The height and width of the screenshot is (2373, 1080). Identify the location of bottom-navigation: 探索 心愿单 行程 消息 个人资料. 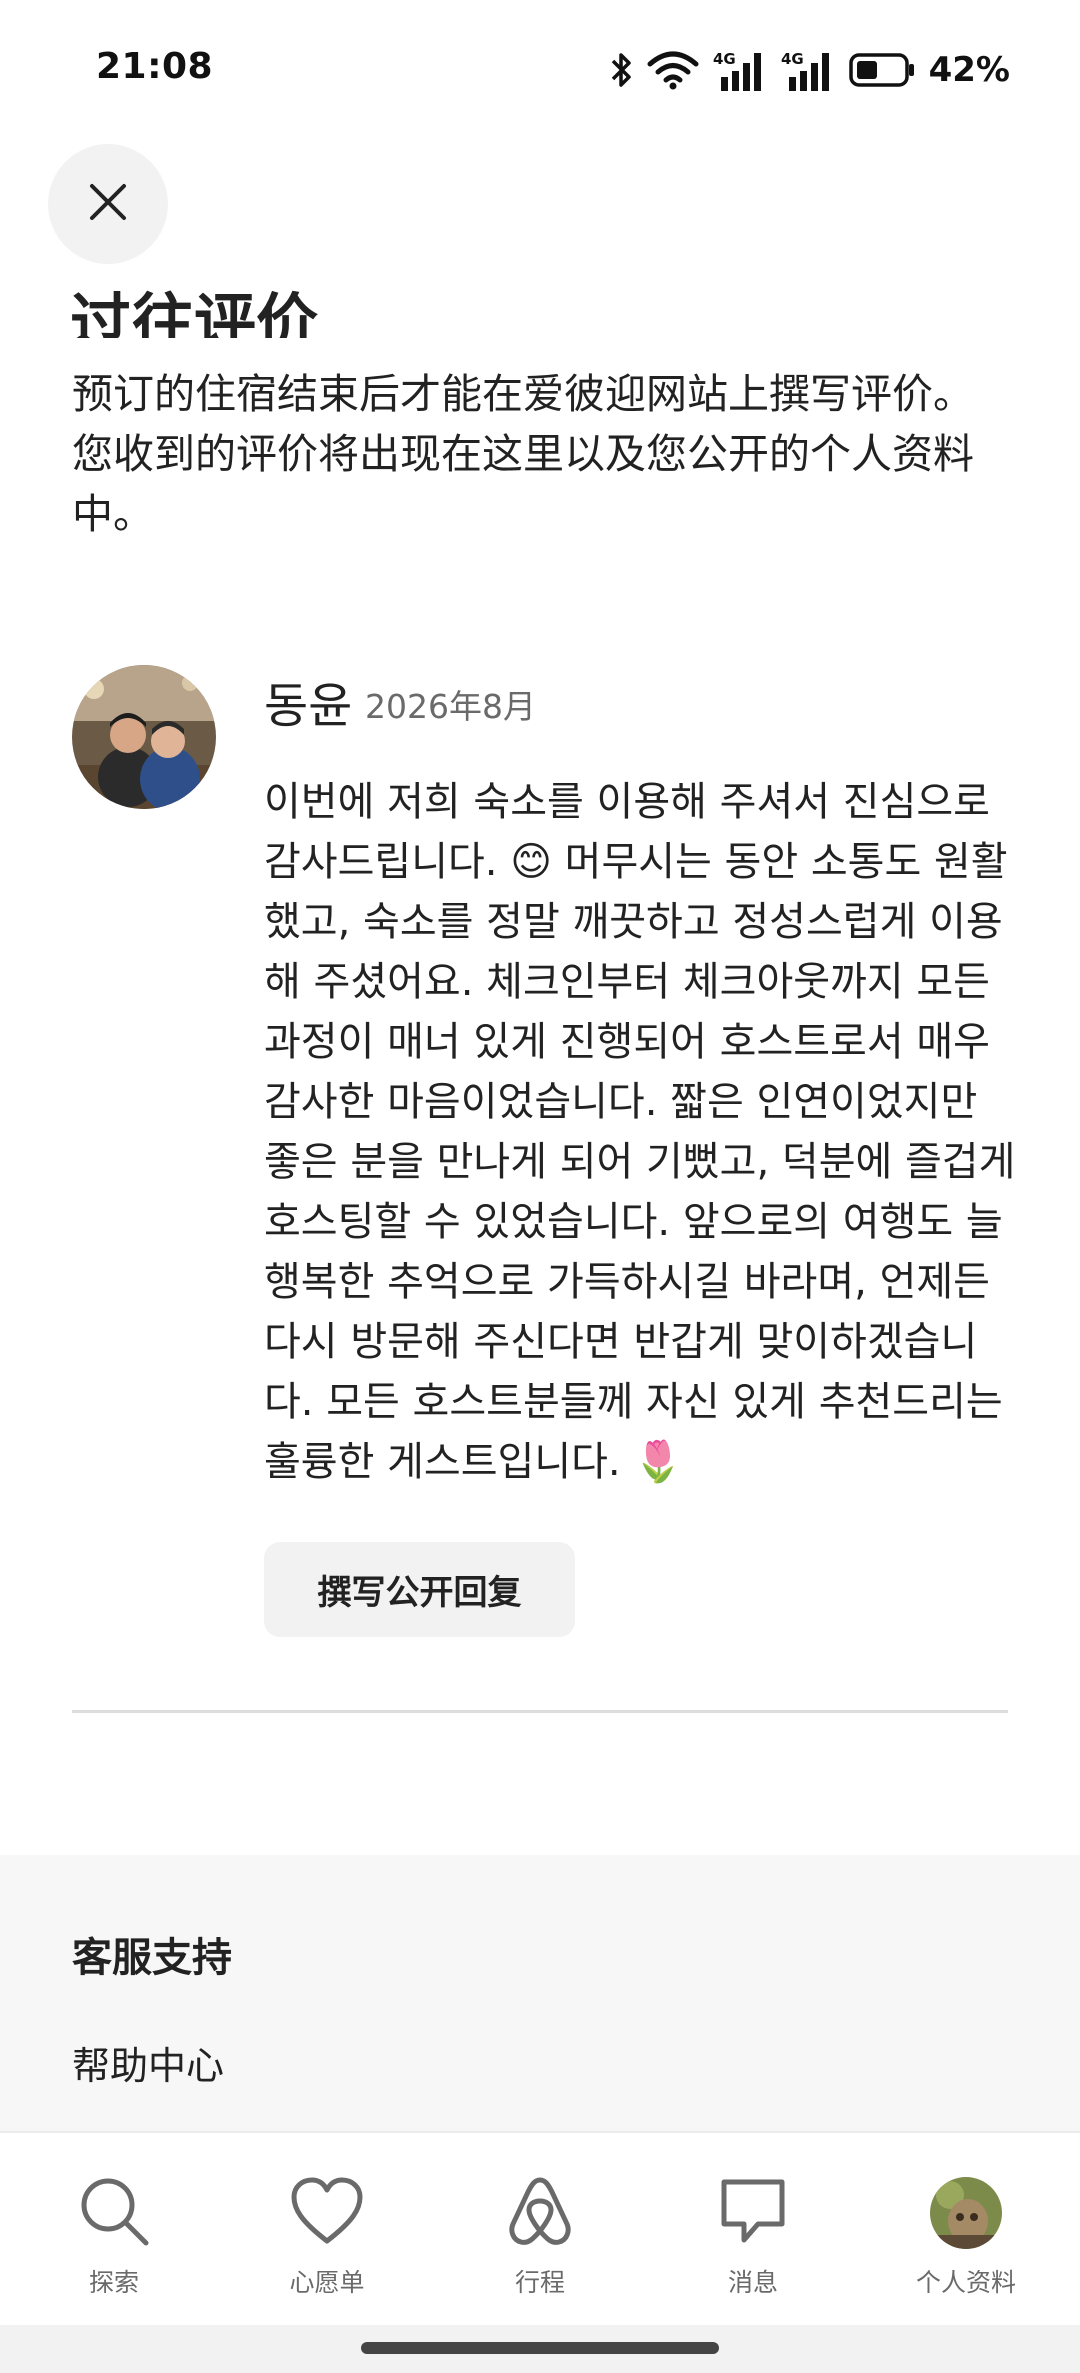
(540, 2228).